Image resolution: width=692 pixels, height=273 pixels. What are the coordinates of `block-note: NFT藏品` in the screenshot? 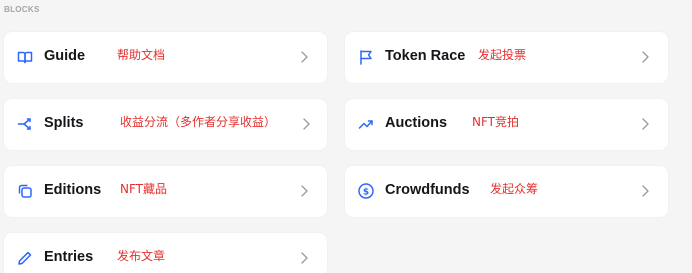 It's located at (143, 189).